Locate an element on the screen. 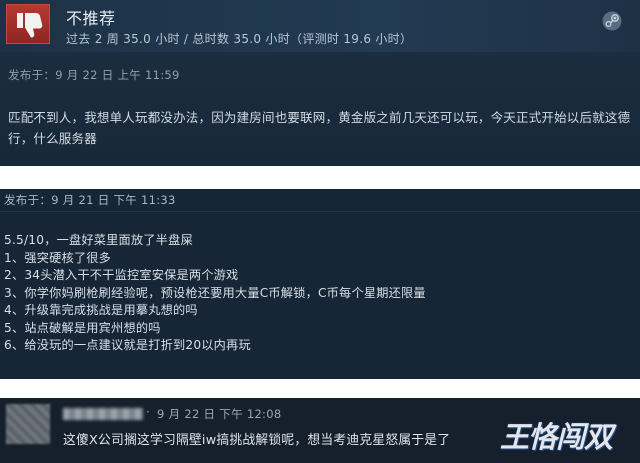  review-line: 2、34头潜入干不干监控室安保是两个游戏 is located at coordinates (121, 275).